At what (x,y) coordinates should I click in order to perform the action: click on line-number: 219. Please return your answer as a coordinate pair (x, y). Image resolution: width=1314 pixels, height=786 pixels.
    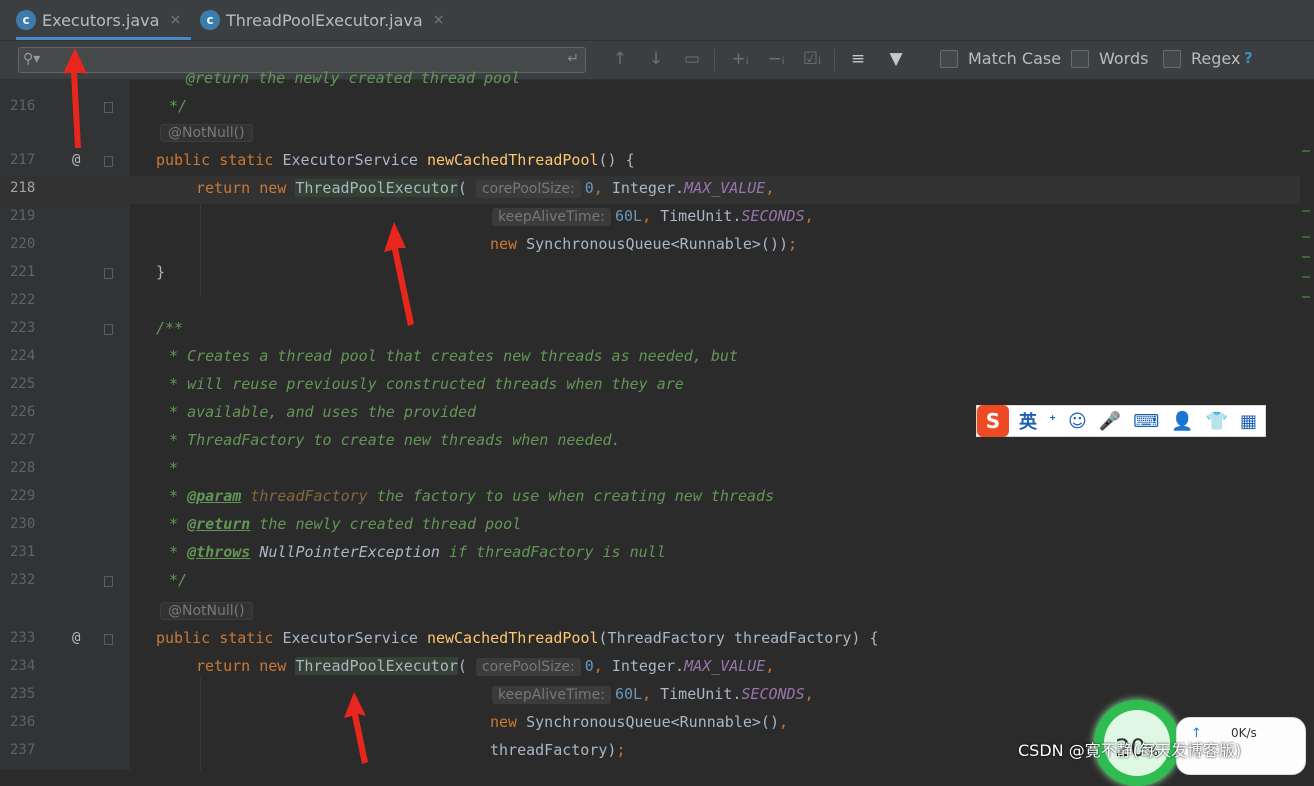
    Looking at the image, I should click on (23, 216).